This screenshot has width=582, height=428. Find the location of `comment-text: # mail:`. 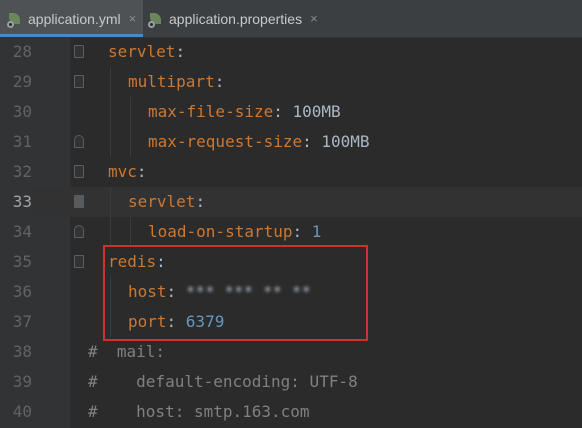

comment-text: # mail: is located at coordinates (127, 351).